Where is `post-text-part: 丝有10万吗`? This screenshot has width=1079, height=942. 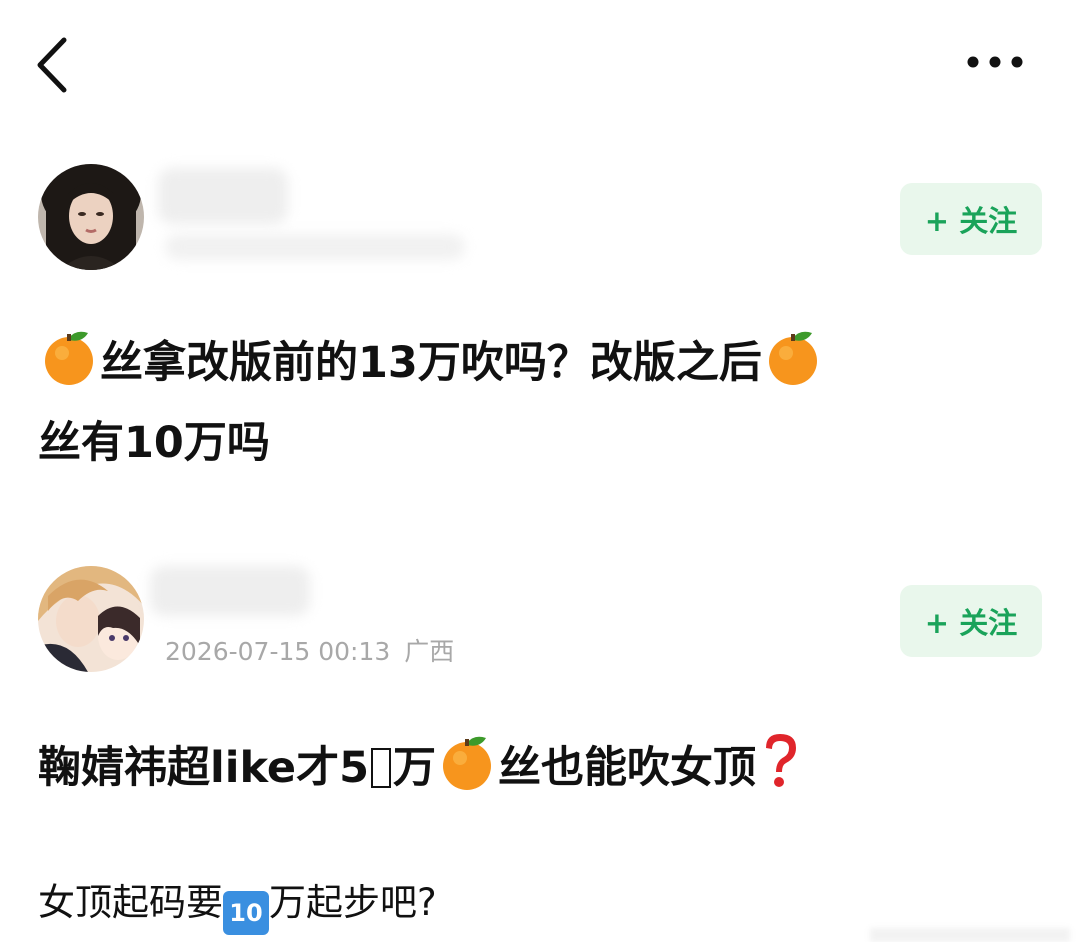
post-text-part: 丝有10万吗 is located at coordinates (154, 443).